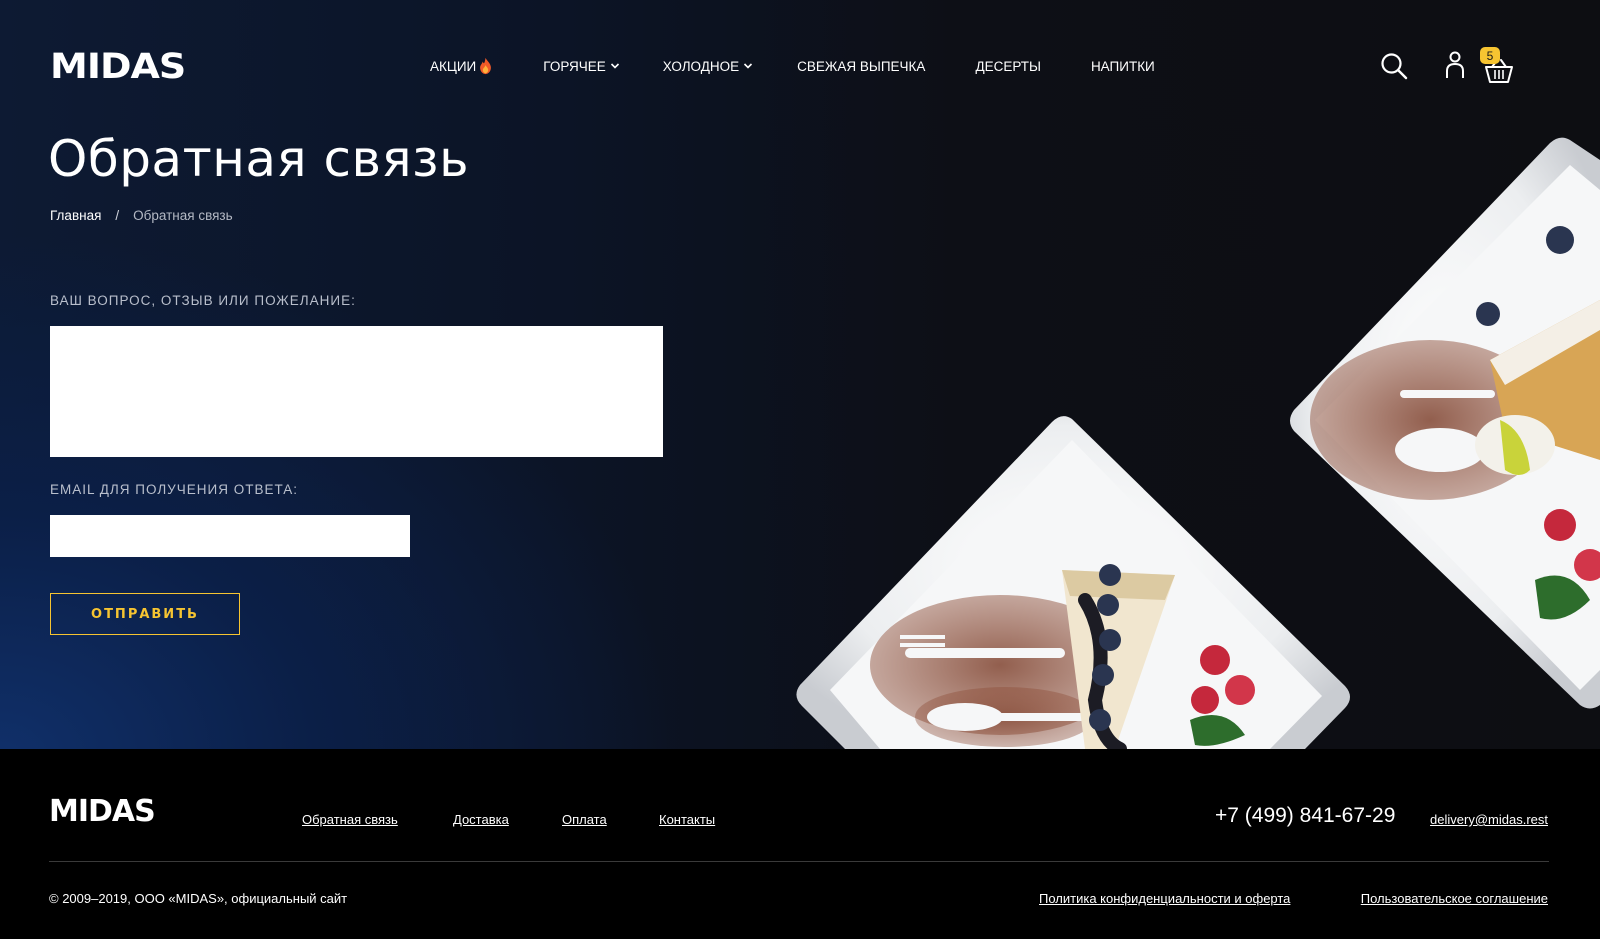 The image size is (1600, 939). Describe the element at coordinates (1505, 65) in the screenshot. I see `cart-button: 5` at that location.